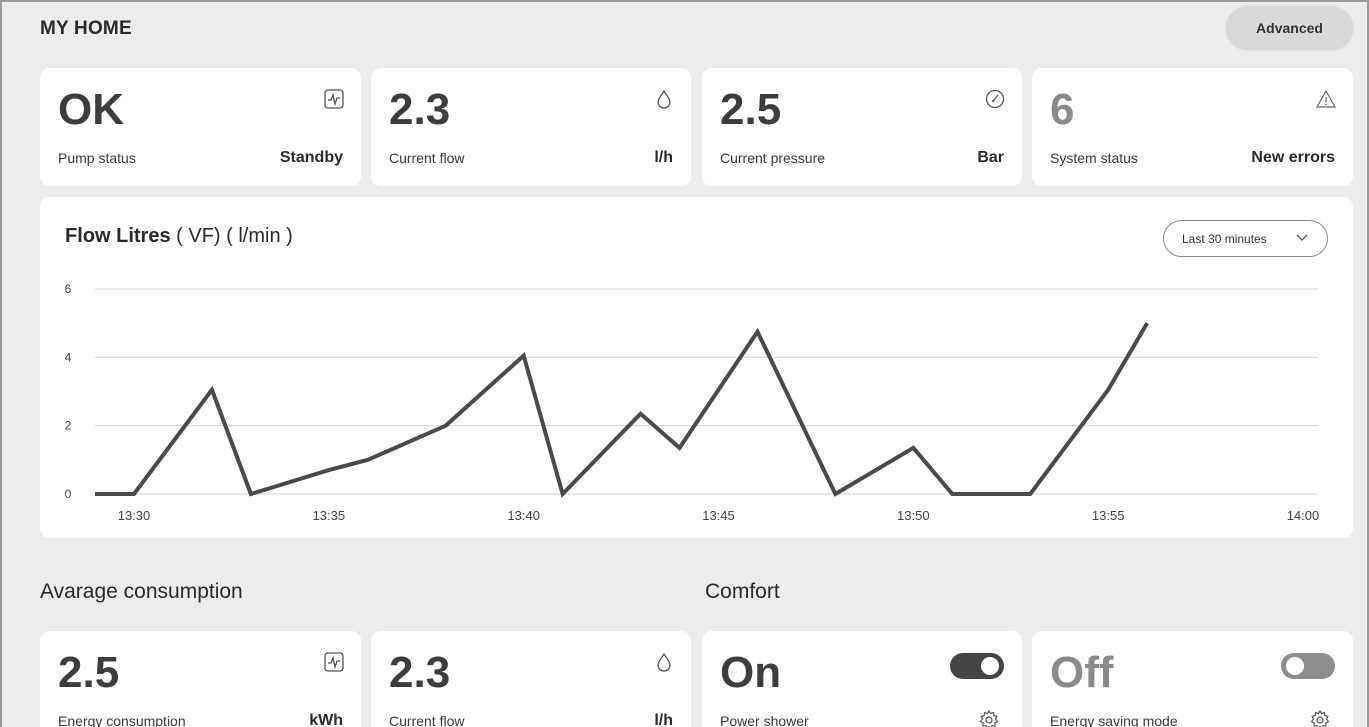  What do you see at coordinates (523, 515) in the screenshot?
I see `x-tick-label: 13:40` at bounding box center [523, 515].